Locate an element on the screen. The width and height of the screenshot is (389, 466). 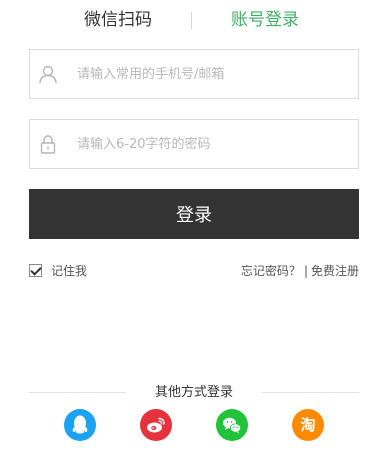
taobao-login-button: 淘 is located at coordinates (308, 425).